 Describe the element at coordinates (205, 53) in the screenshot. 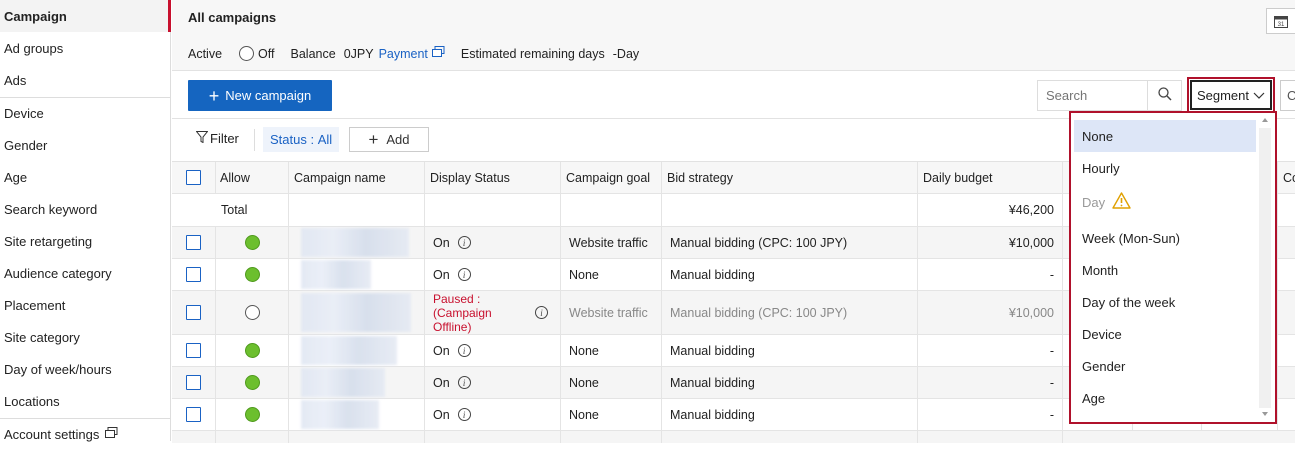

I see `active-label: Active` at that location.